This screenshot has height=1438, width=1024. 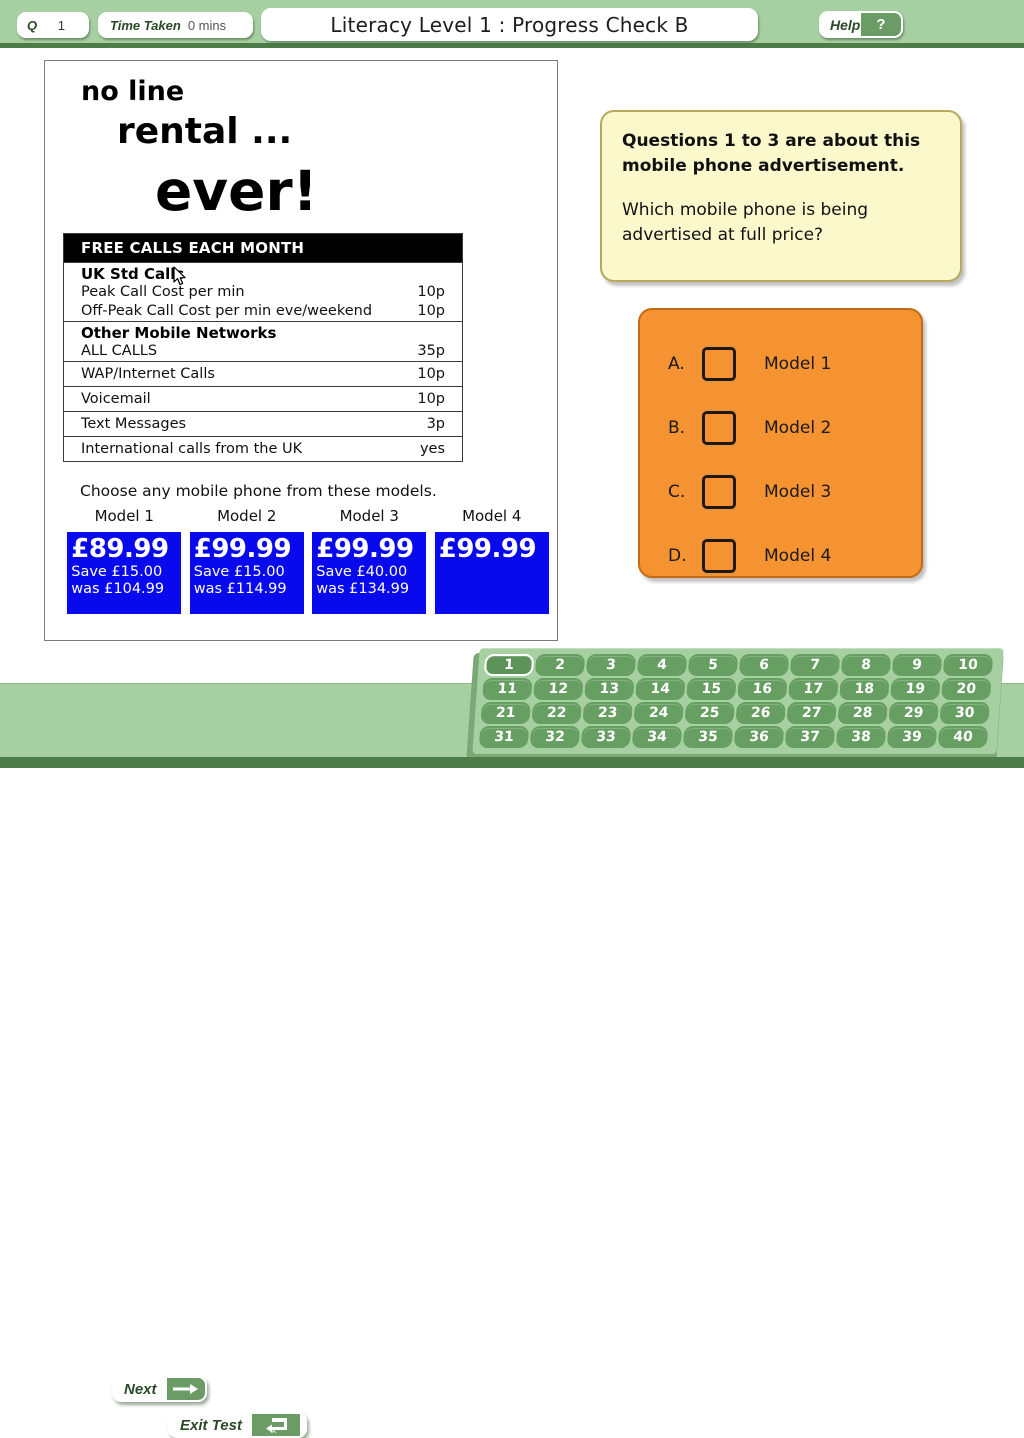 What do you see at coordinates (917, 665) in the screenshot?
I see `numpad-button-9: 9` at bounding box center [917, 665].